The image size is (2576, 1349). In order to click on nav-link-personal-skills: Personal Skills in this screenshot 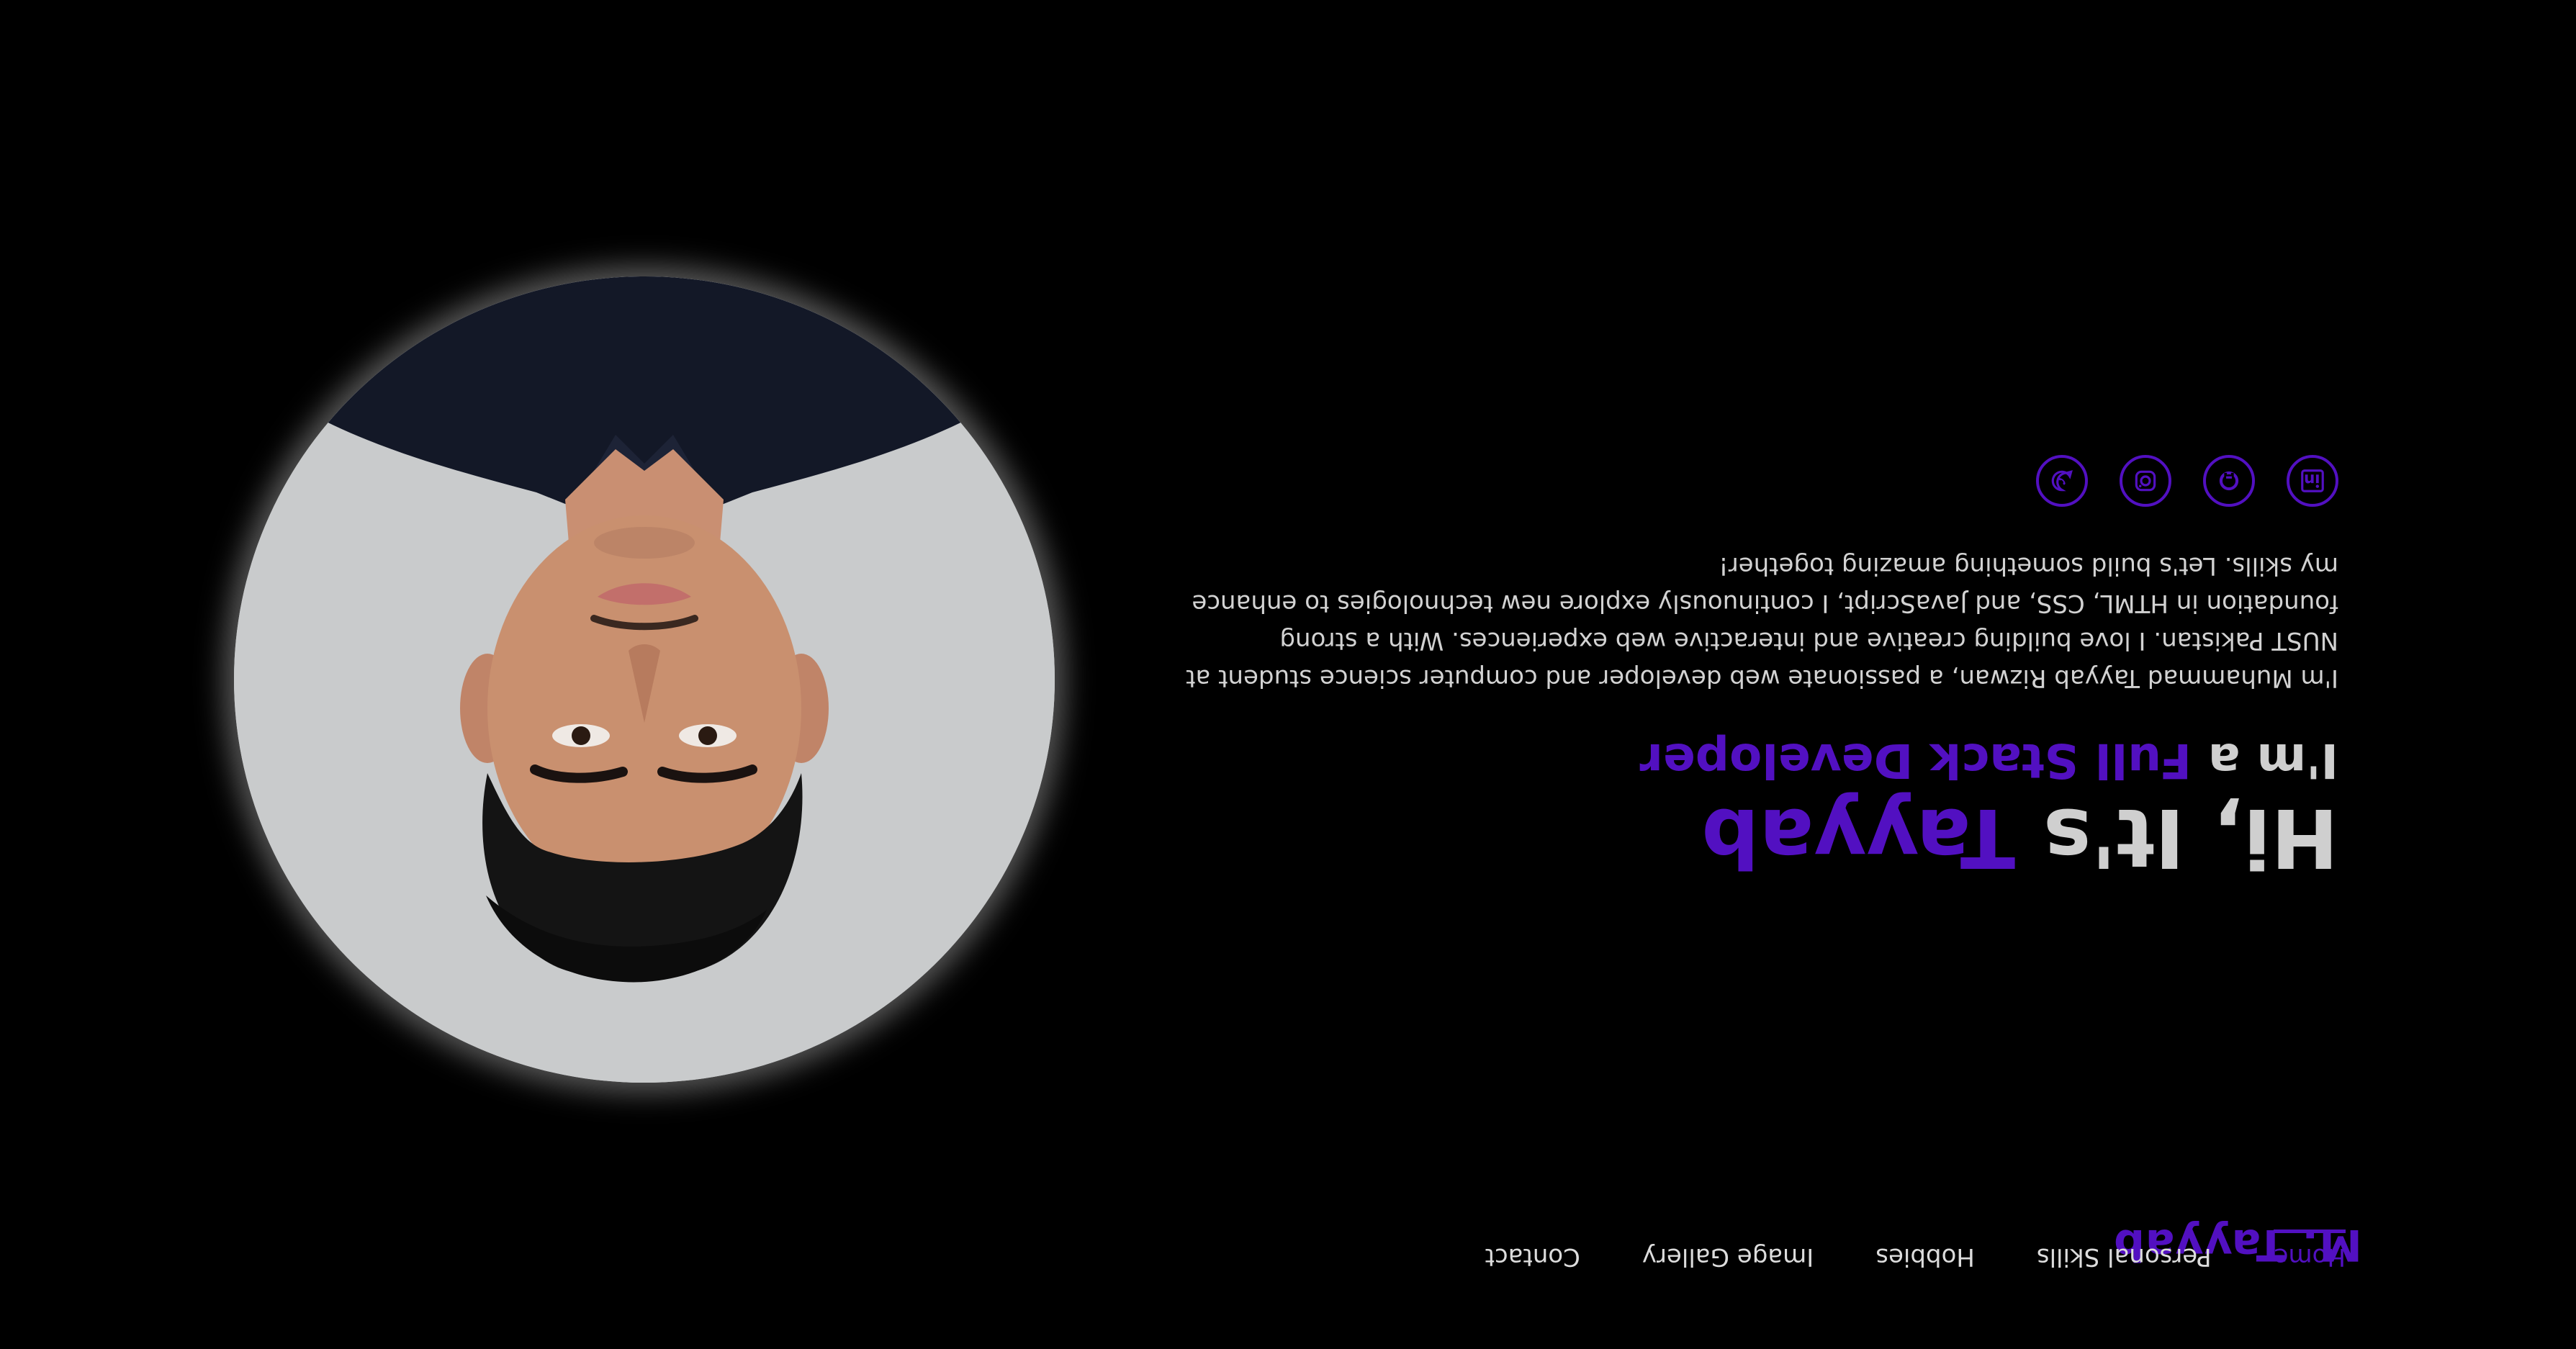, I will do `click(2124, 1253)`.